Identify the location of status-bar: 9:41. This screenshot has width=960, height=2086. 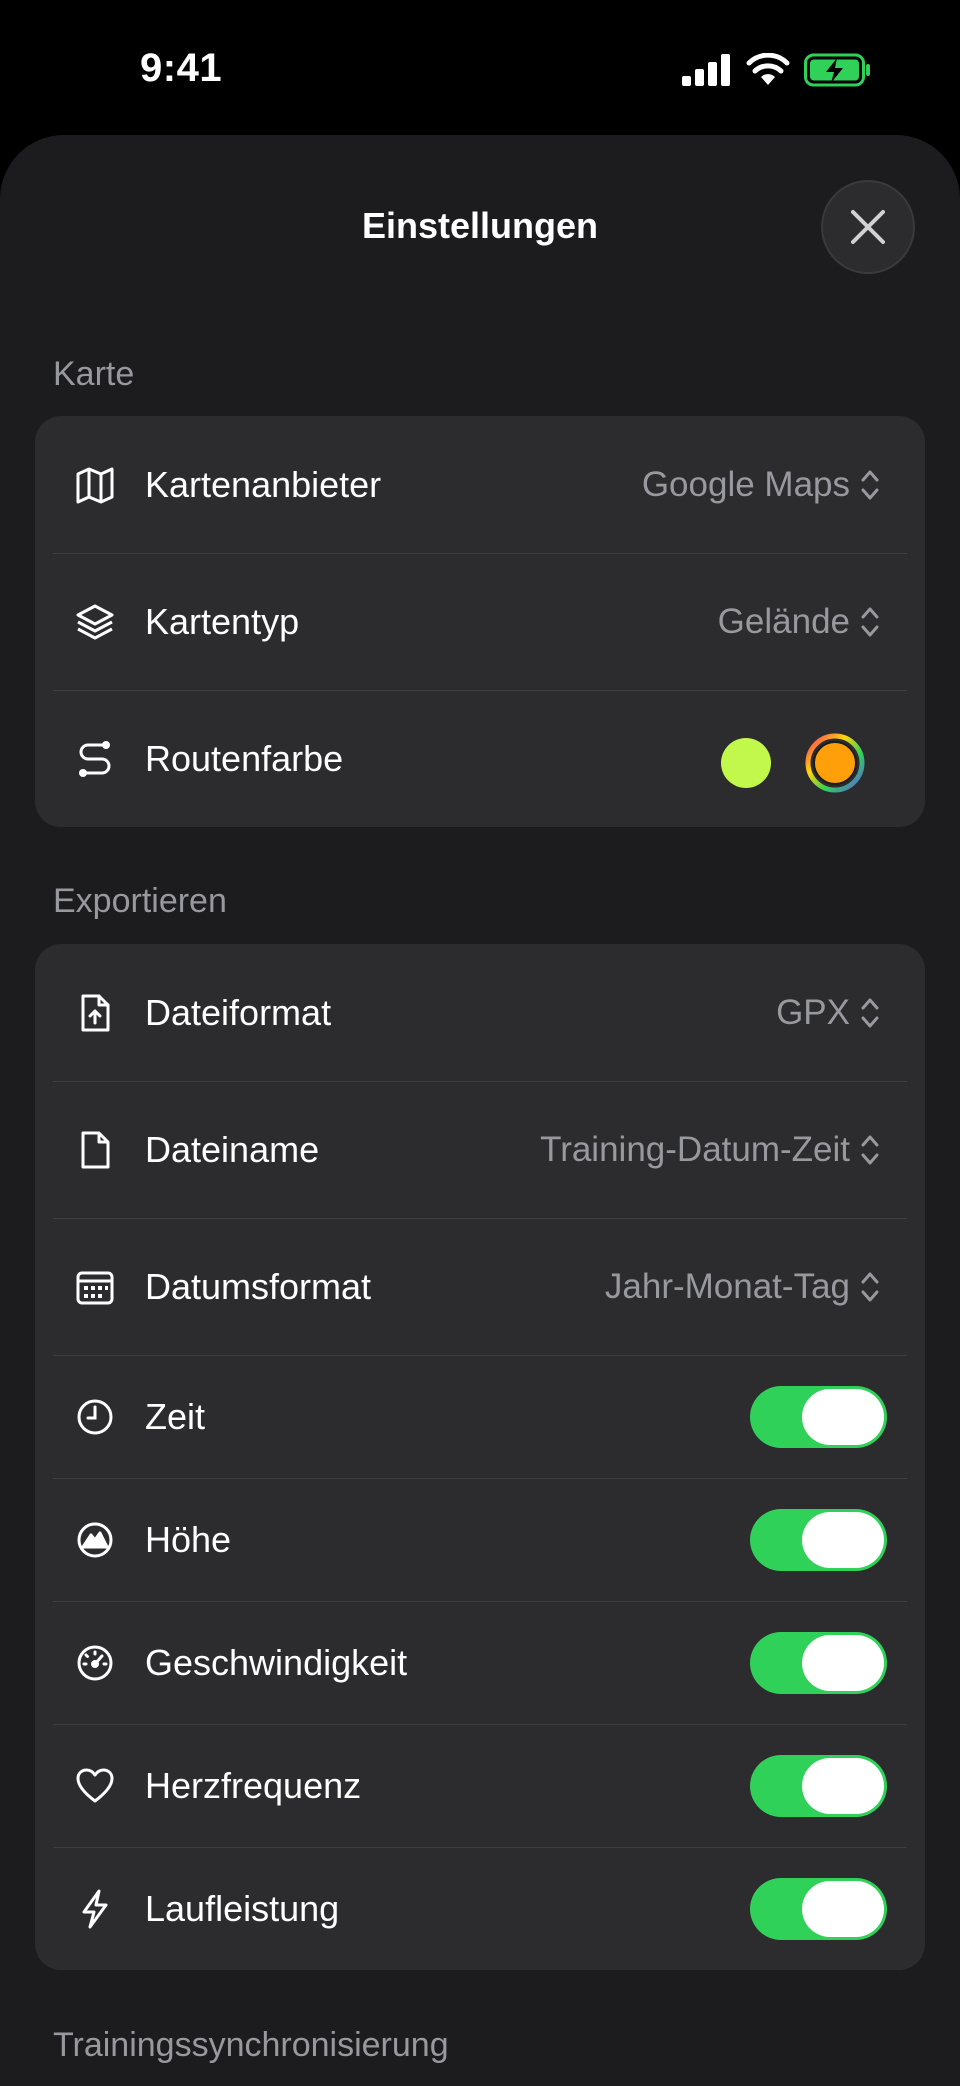
(480, 67).